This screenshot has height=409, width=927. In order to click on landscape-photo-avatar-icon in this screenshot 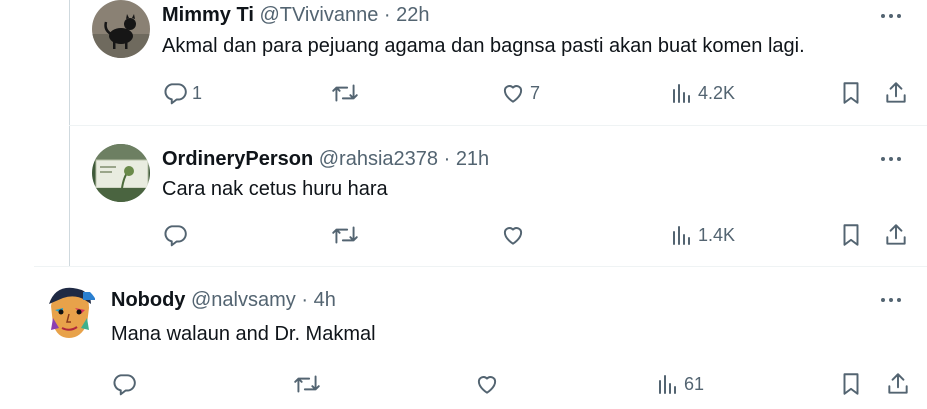, I will do `click(121, 173)`.